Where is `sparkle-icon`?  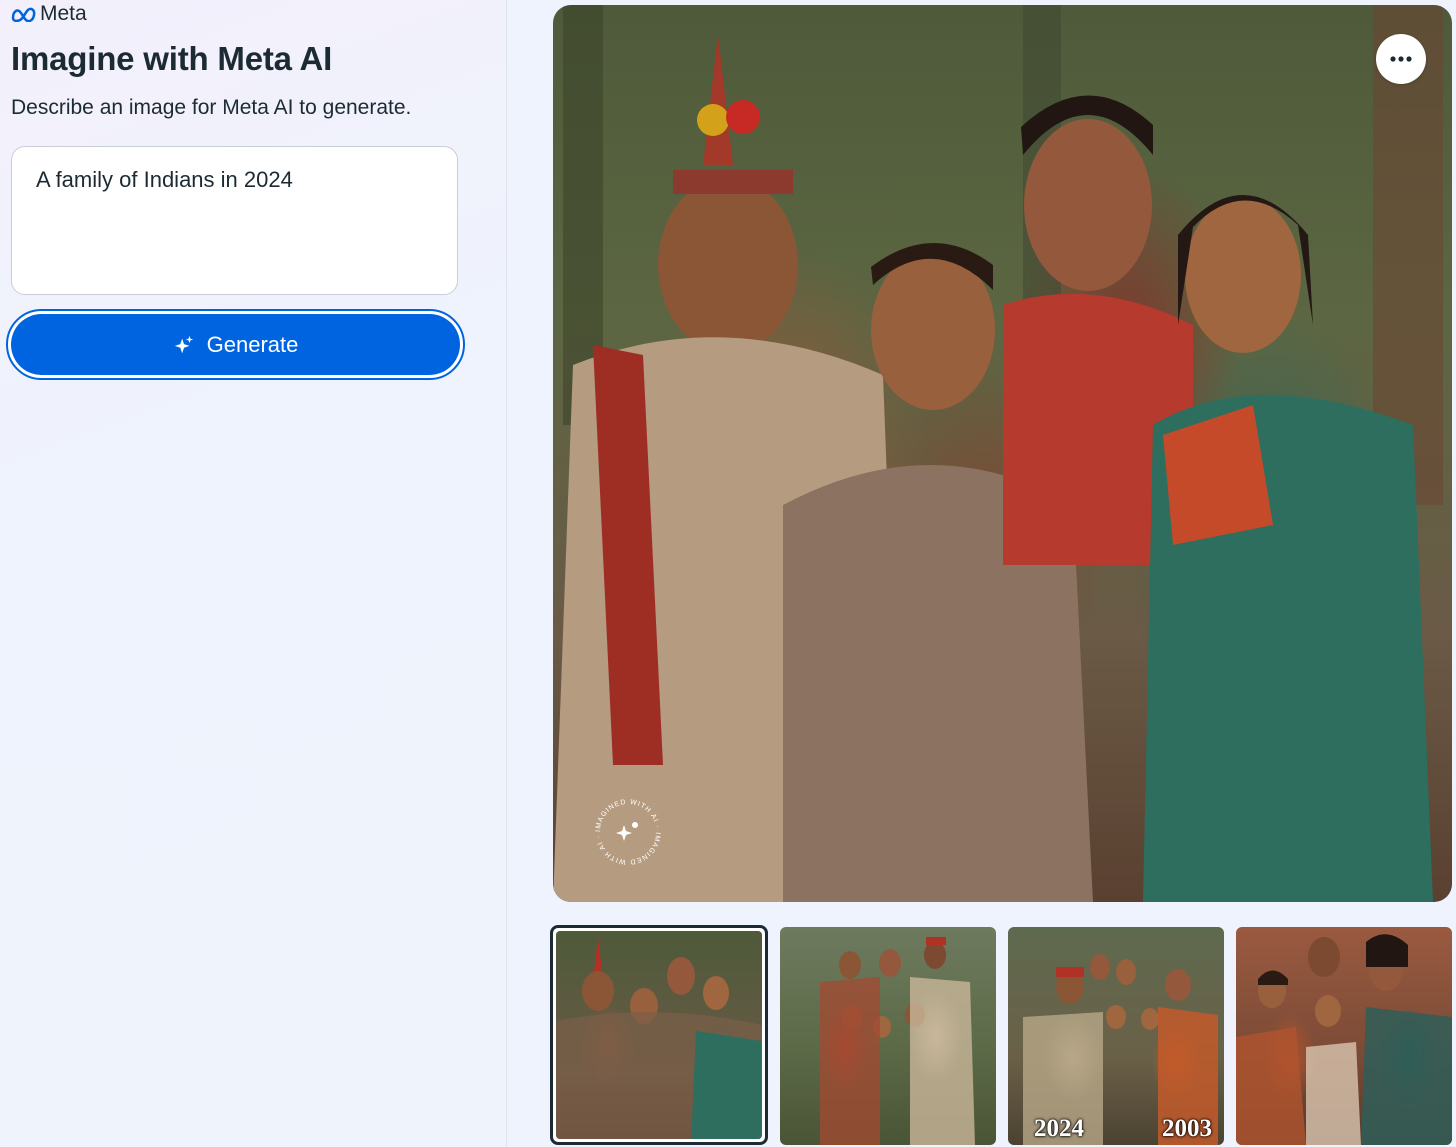
sparkle-icon is located at coordinates (183, 344).